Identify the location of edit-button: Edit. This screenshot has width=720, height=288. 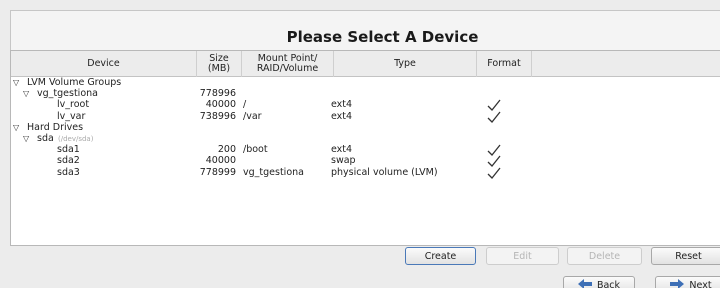
(522, 256).